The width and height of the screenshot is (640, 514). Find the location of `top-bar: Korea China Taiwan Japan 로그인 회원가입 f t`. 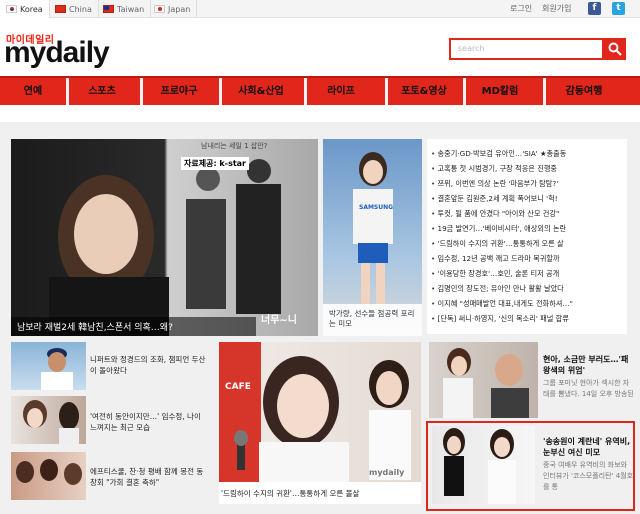

top-bar: Korea China Taiwan Japan 로그인 회원가입 f t is located at coordinates (320, 9).